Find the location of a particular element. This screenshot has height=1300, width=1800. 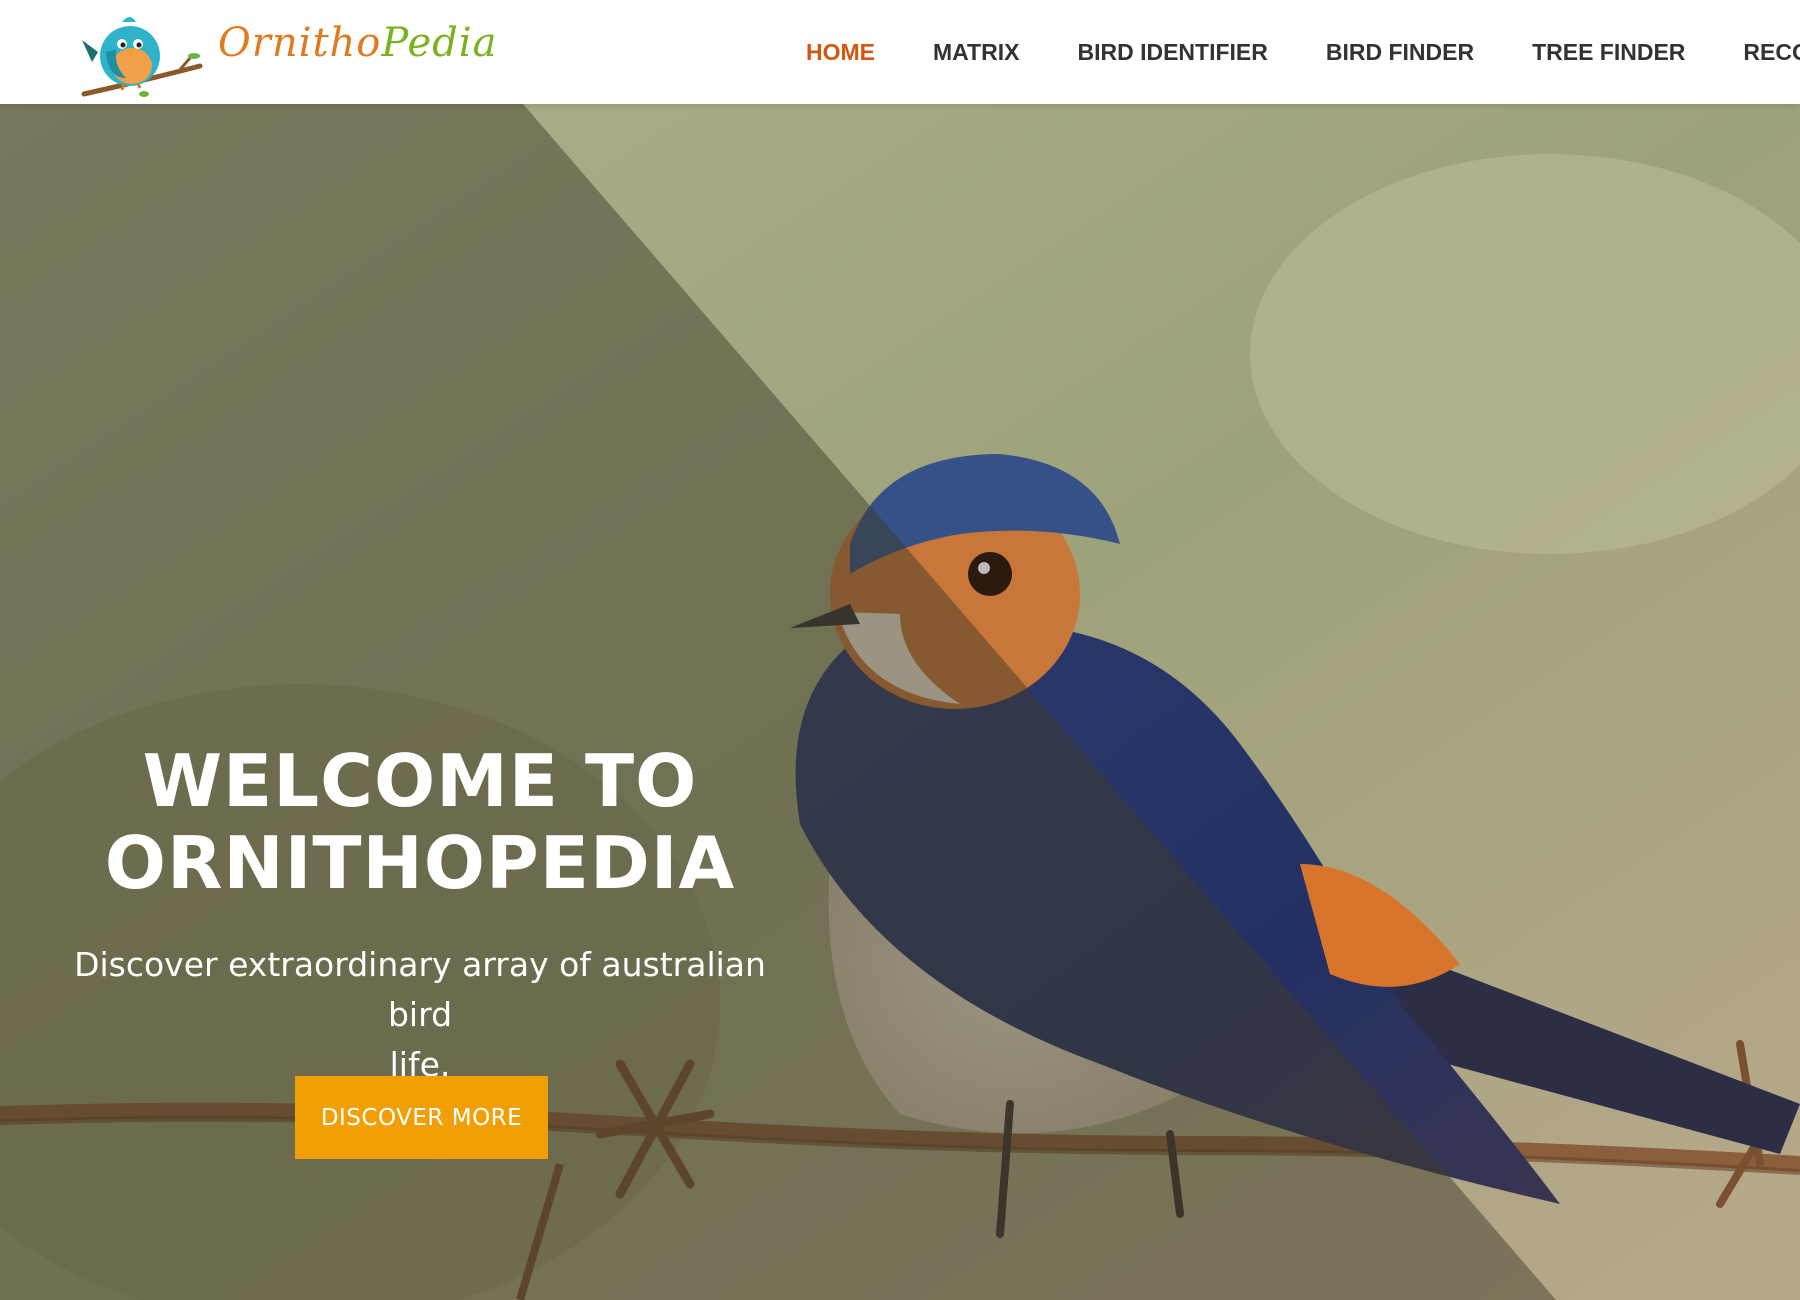

discover-more-button: DISCOVER MORE is located at coordinates (421, 1117).